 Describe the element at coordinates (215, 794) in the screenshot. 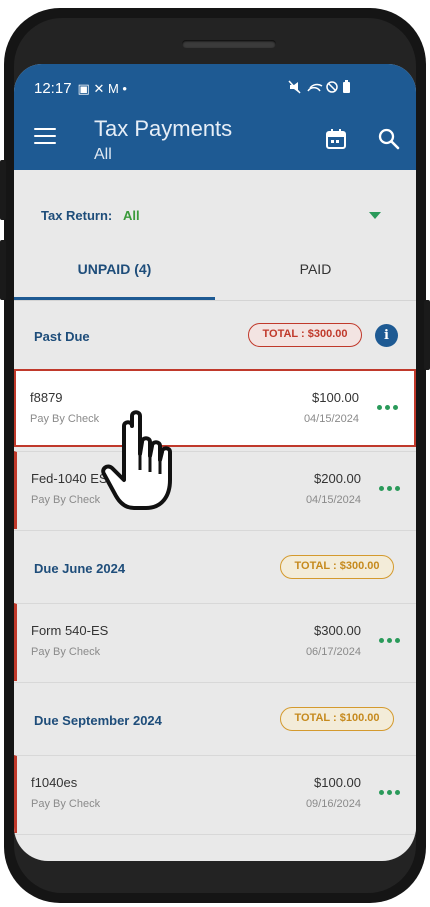

I see `payment-row-f1040es: f1040es Pay By Check $100.00 09/16/2024` at that location.